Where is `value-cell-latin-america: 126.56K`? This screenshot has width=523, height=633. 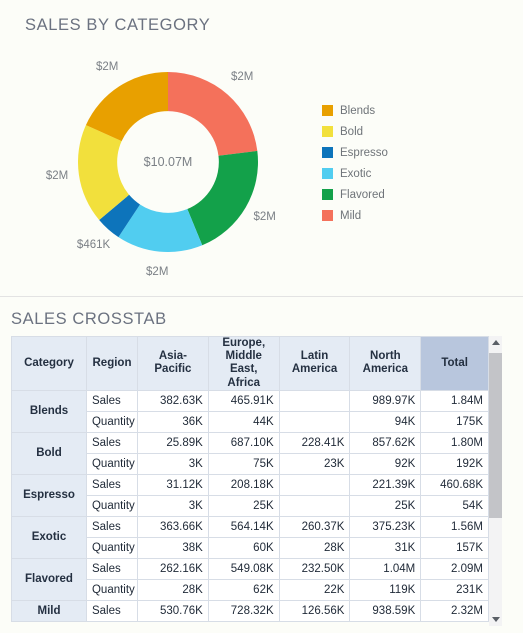 value-cell-latin-america: 126.56K is located at coordinates (314, 610).